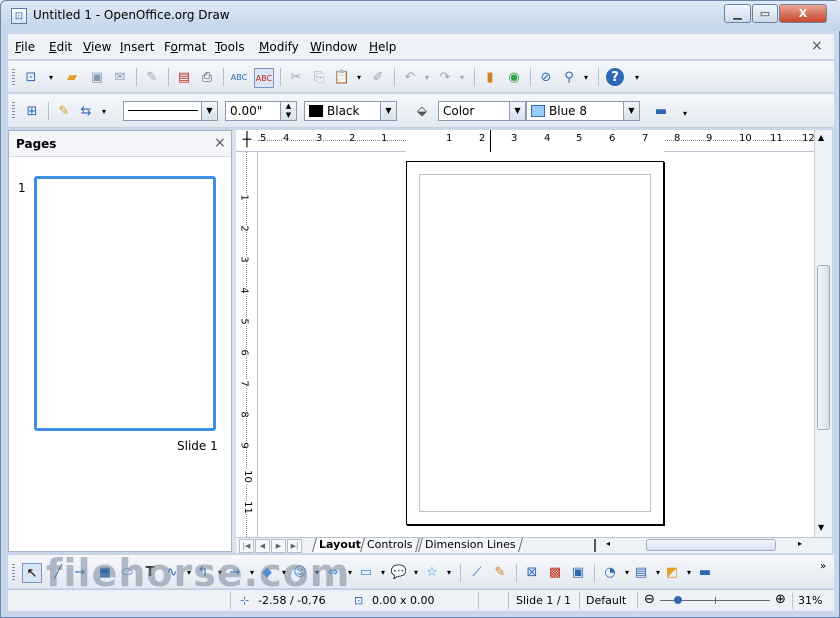 The height and width of the screenshot is (618, 840). I want to click on slide-thumbnail, so click(125, 303).